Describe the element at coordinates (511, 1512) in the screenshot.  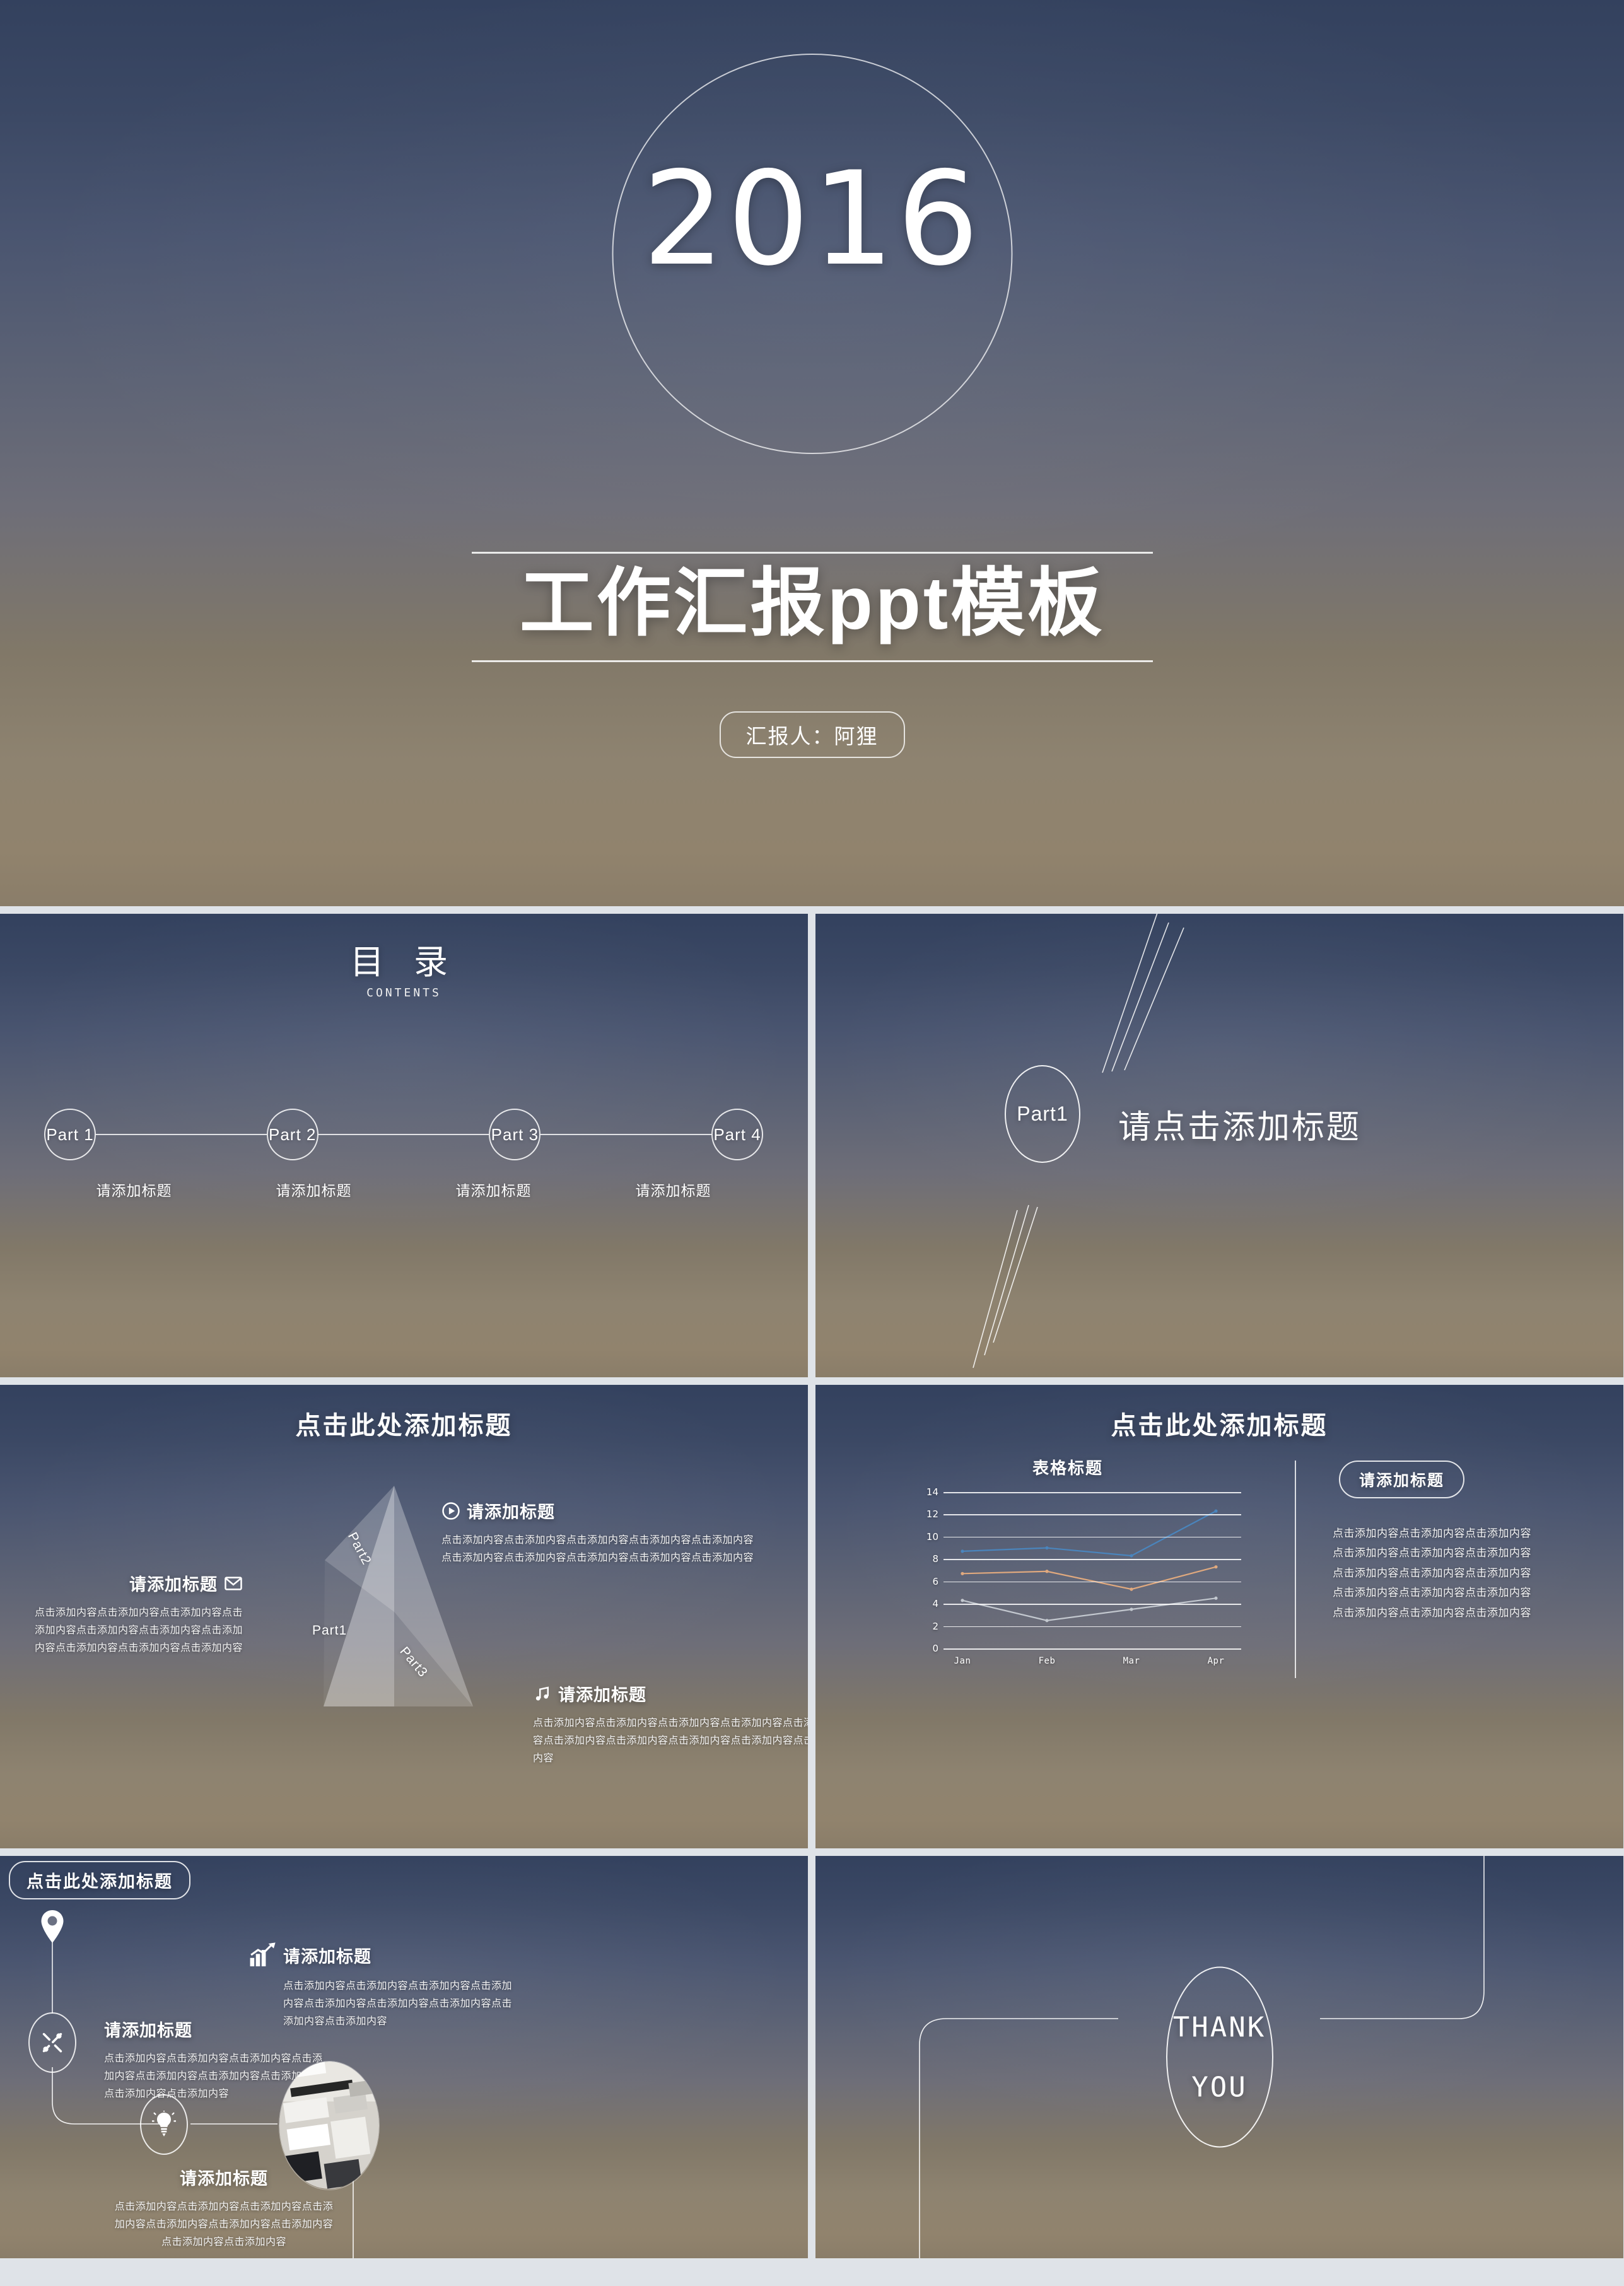
I see `triangle-block-top-right-heading: 请添加标题` at that location.